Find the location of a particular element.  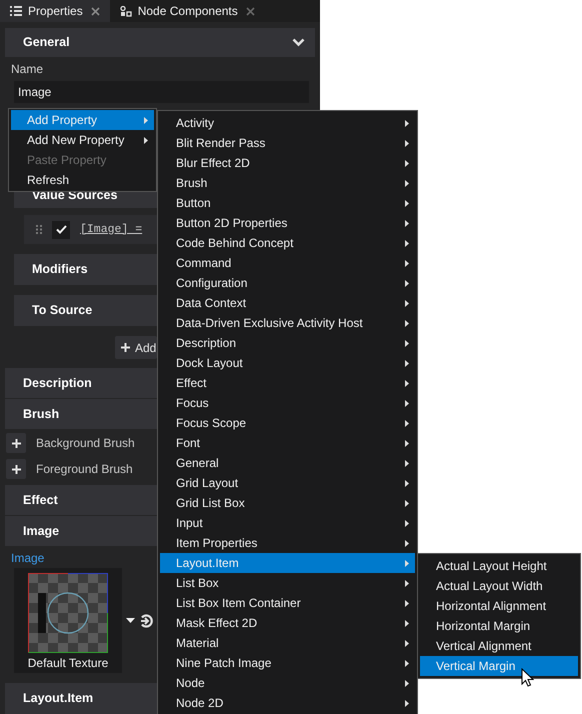

menu-item: Node 2D is located at coordinates (287, 703).